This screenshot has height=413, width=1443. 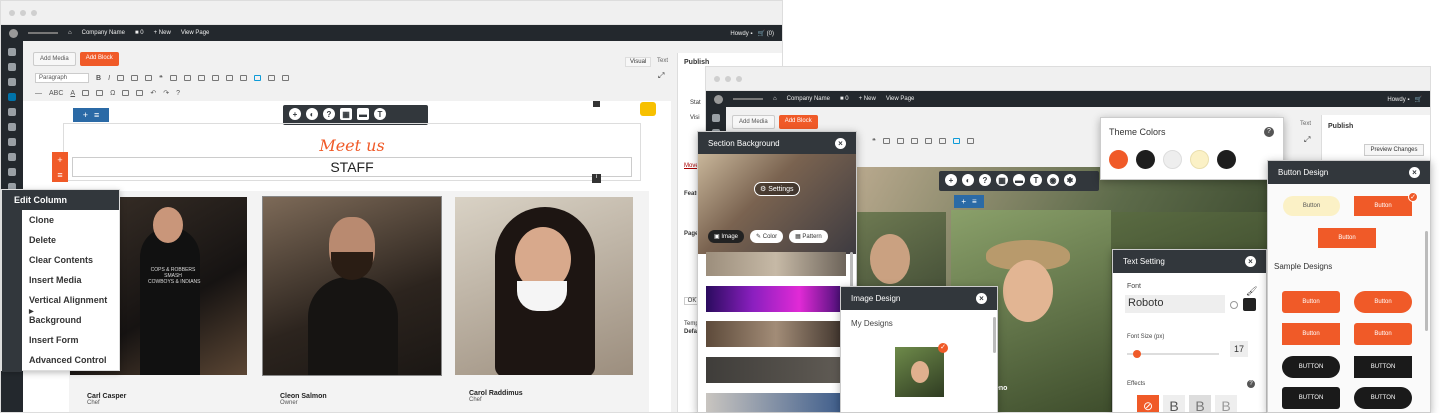 What do you see at coordinates (12, 127) in the screenshot?
I see `sidebar-icon-appearance` at bounding box center [12, 127].